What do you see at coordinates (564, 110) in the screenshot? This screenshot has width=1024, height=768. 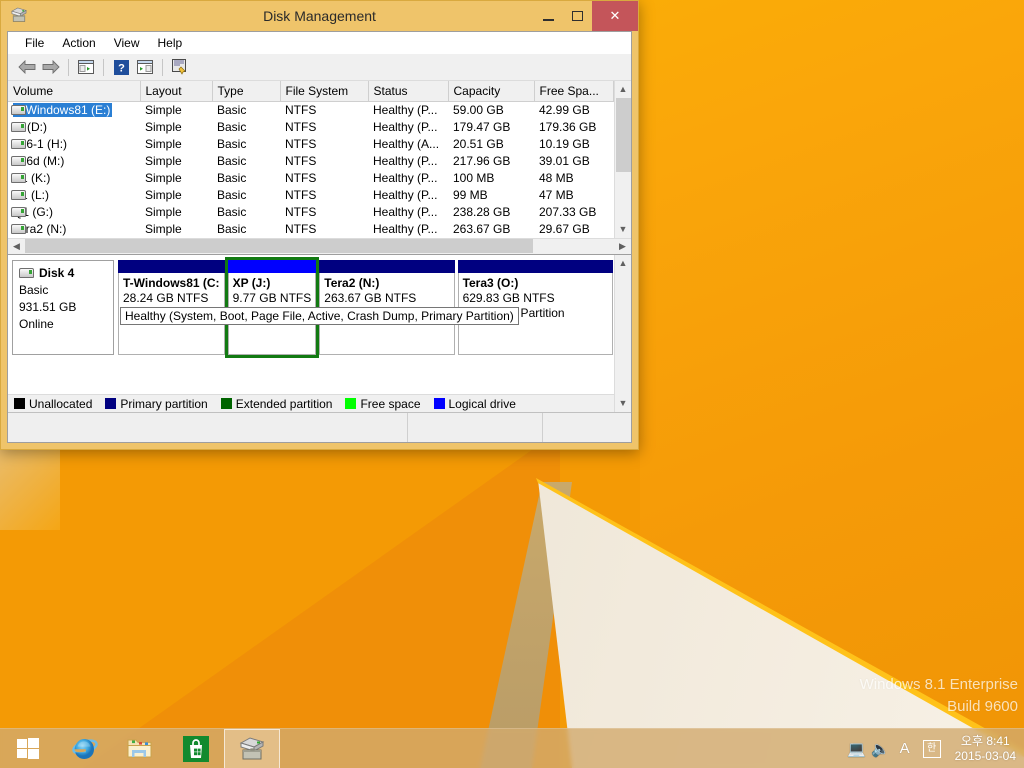 I see `volume-cell-free-space: 42.99 GB` at bounding box center [564, 110].